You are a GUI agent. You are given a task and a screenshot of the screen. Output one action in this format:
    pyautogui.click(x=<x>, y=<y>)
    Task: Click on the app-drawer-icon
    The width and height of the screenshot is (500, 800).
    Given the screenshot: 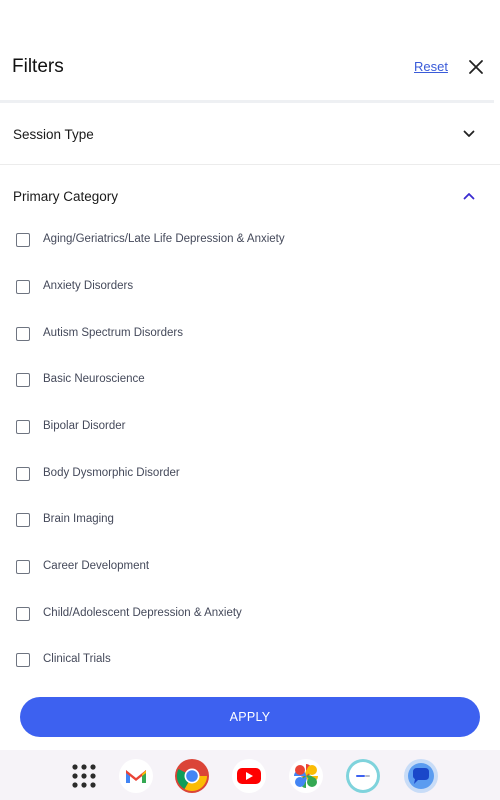 What is the action you would take?
    pyautogui.click(x=84, y=776)
    